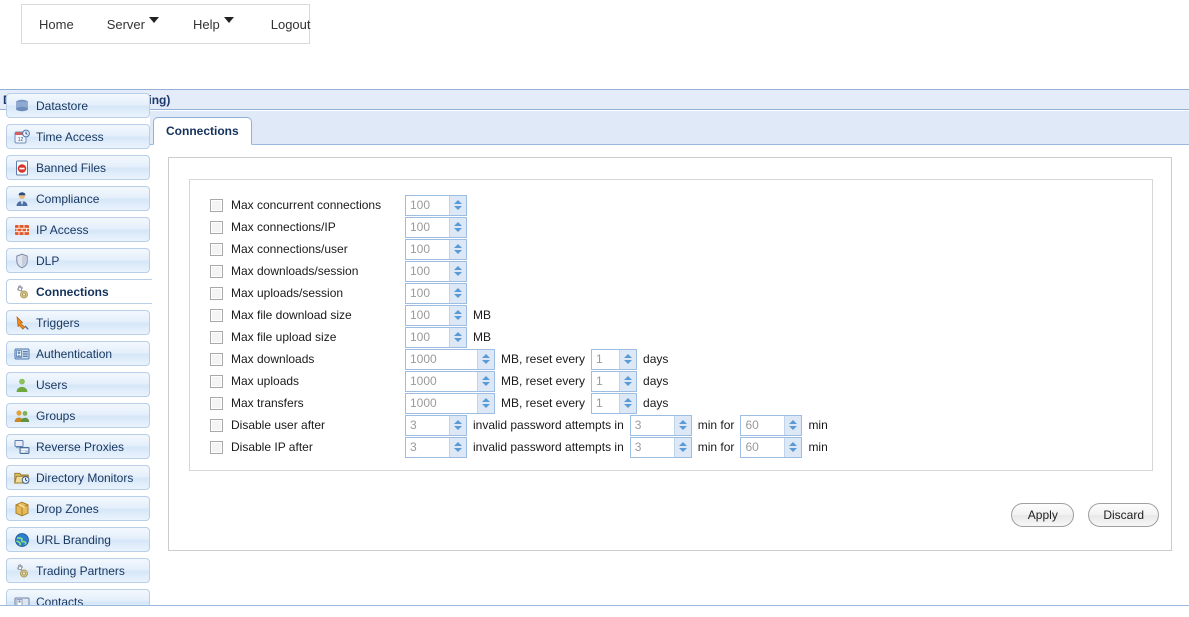  Describe the element at coordinates (1043, 515) in the screenshot. I see `apply-button: Apply` at that location.